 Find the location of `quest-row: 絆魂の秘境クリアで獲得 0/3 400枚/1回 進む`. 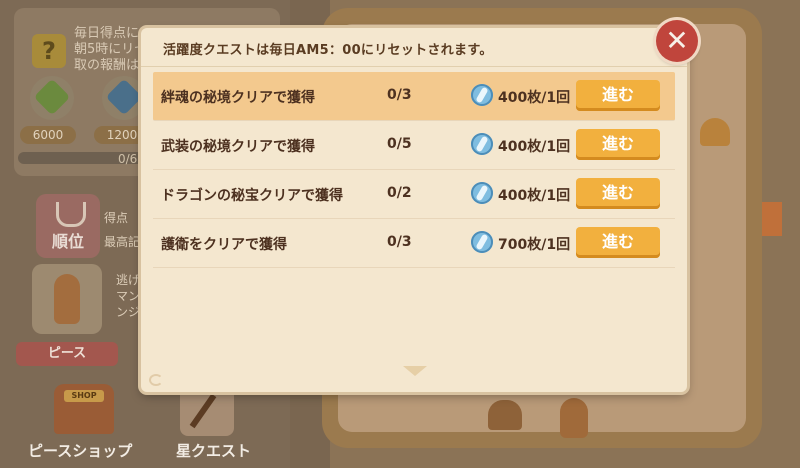

quest-row: 絆魂の秘境クリアで獲得 0/3 400枚/1回 進む is located at coordinates (414, 96).